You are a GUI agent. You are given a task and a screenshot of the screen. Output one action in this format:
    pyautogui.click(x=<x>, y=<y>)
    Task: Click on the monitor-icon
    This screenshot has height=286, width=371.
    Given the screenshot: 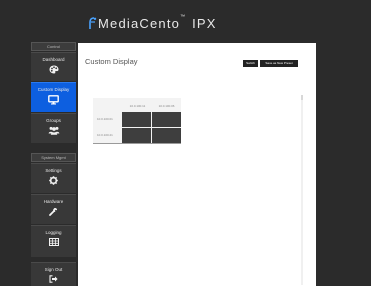 What is the action you would take?
    pyautogui.click(x=53, y=100)
    